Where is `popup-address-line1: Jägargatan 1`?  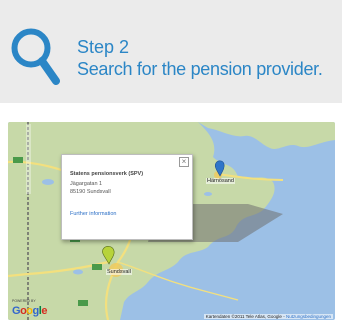
popup-address-line1: Jägargatan 1 is located at coordinates (86, 184).